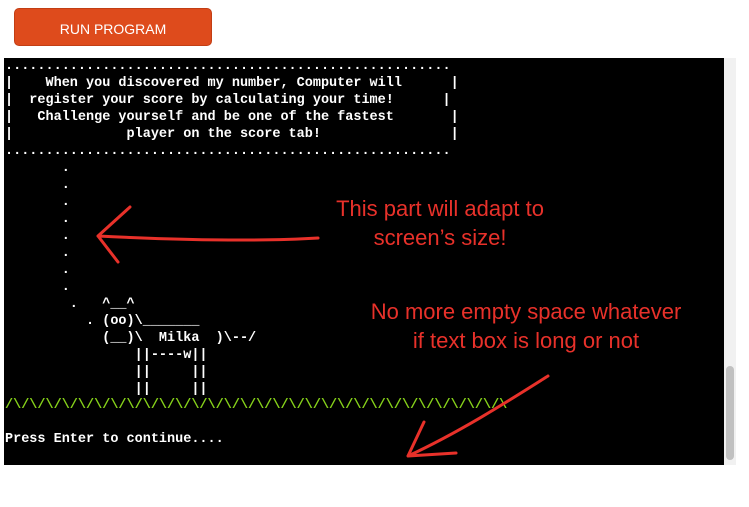 The height and width of the screenshot is (507, 749). Describe the element at coordinates (440, 223) in the screenshot. I see `annotation-adapt-note: This part will adapt to screen’s size!` at that location.